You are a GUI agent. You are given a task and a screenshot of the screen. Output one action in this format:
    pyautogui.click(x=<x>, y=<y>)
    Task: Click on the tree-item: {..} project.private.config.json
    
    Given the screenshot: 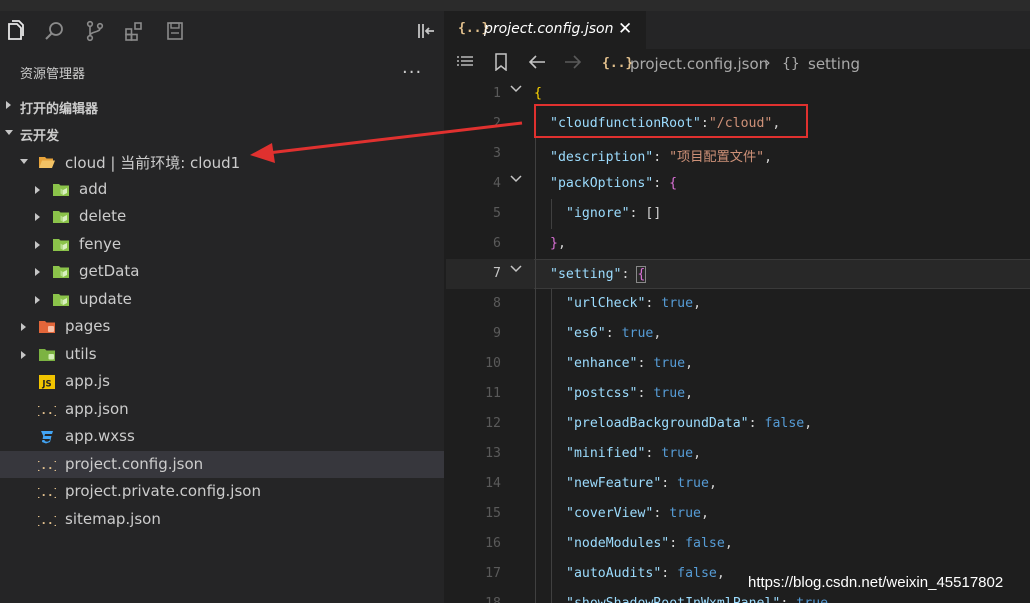 What is the action you would take?
    pyautogui.click(x=222, y=491)
    